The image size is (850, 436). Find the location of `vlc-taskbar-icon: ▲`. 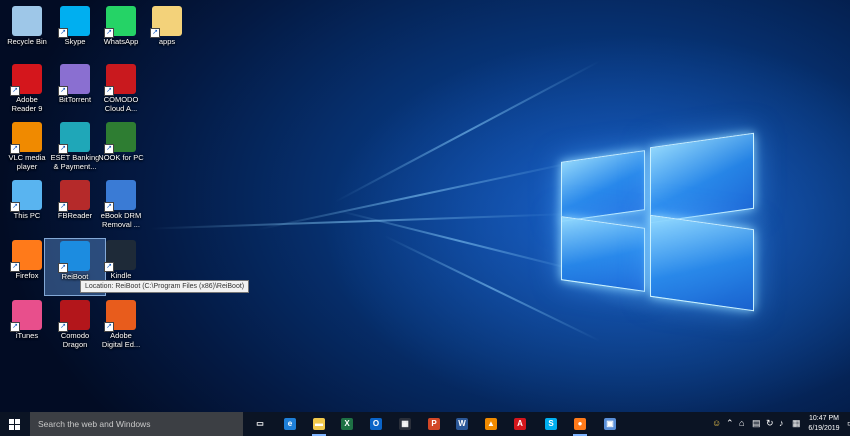

vlc-taskbar-icon: ▲ is located at coordinates (491, 424).